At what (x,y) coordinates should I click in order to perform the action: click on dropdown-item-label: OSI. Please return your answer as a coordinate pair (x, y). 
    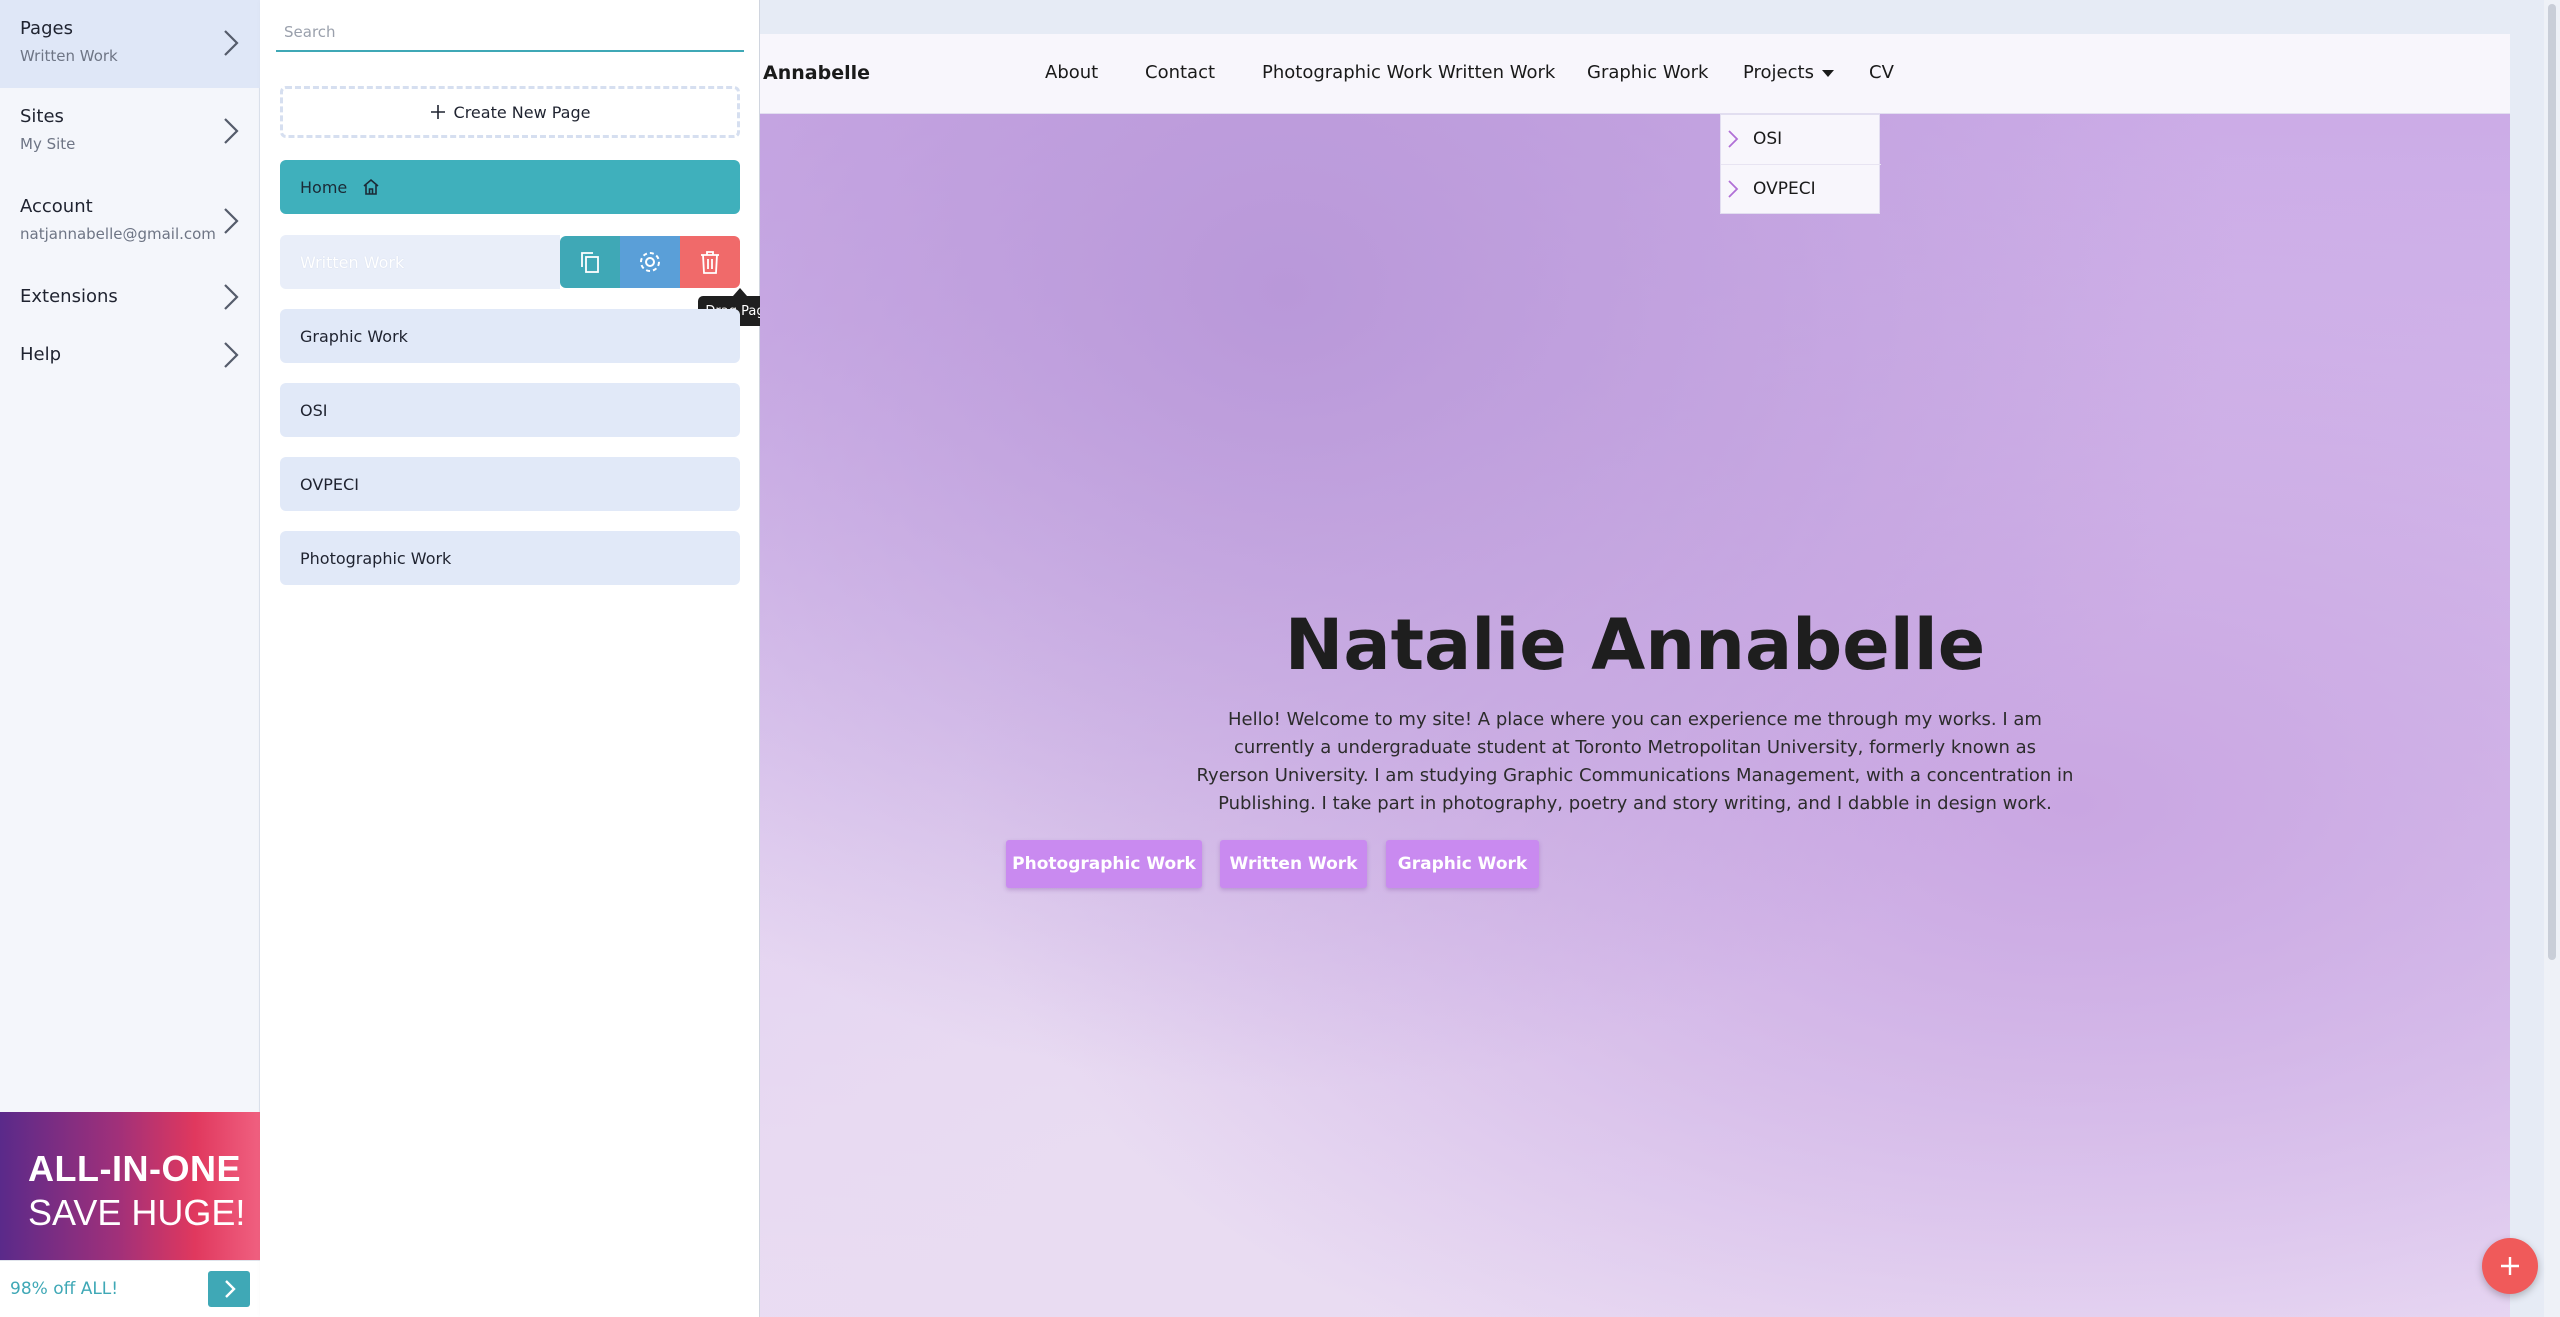
    Looking at the image, I should click on (1768, 139).